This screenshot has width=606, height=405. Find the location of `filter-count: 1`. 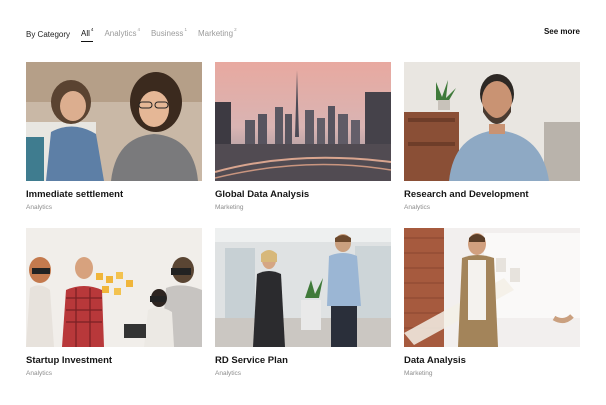

filter-count: 1 is located at coordinates (185, 29).